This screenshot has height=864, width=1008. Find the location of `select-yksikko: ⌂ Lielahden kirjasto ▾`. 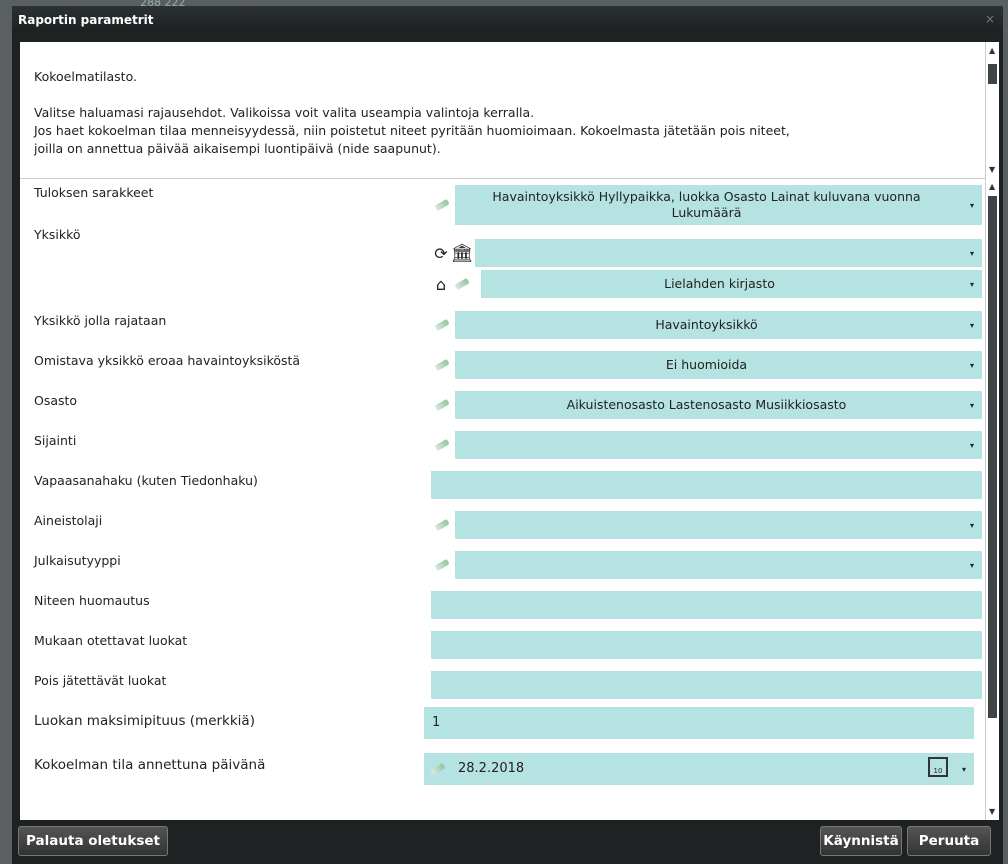

select-yksikko: ⌂ Lielahden kirjasto ▾ is located at coordinates (706, 284).